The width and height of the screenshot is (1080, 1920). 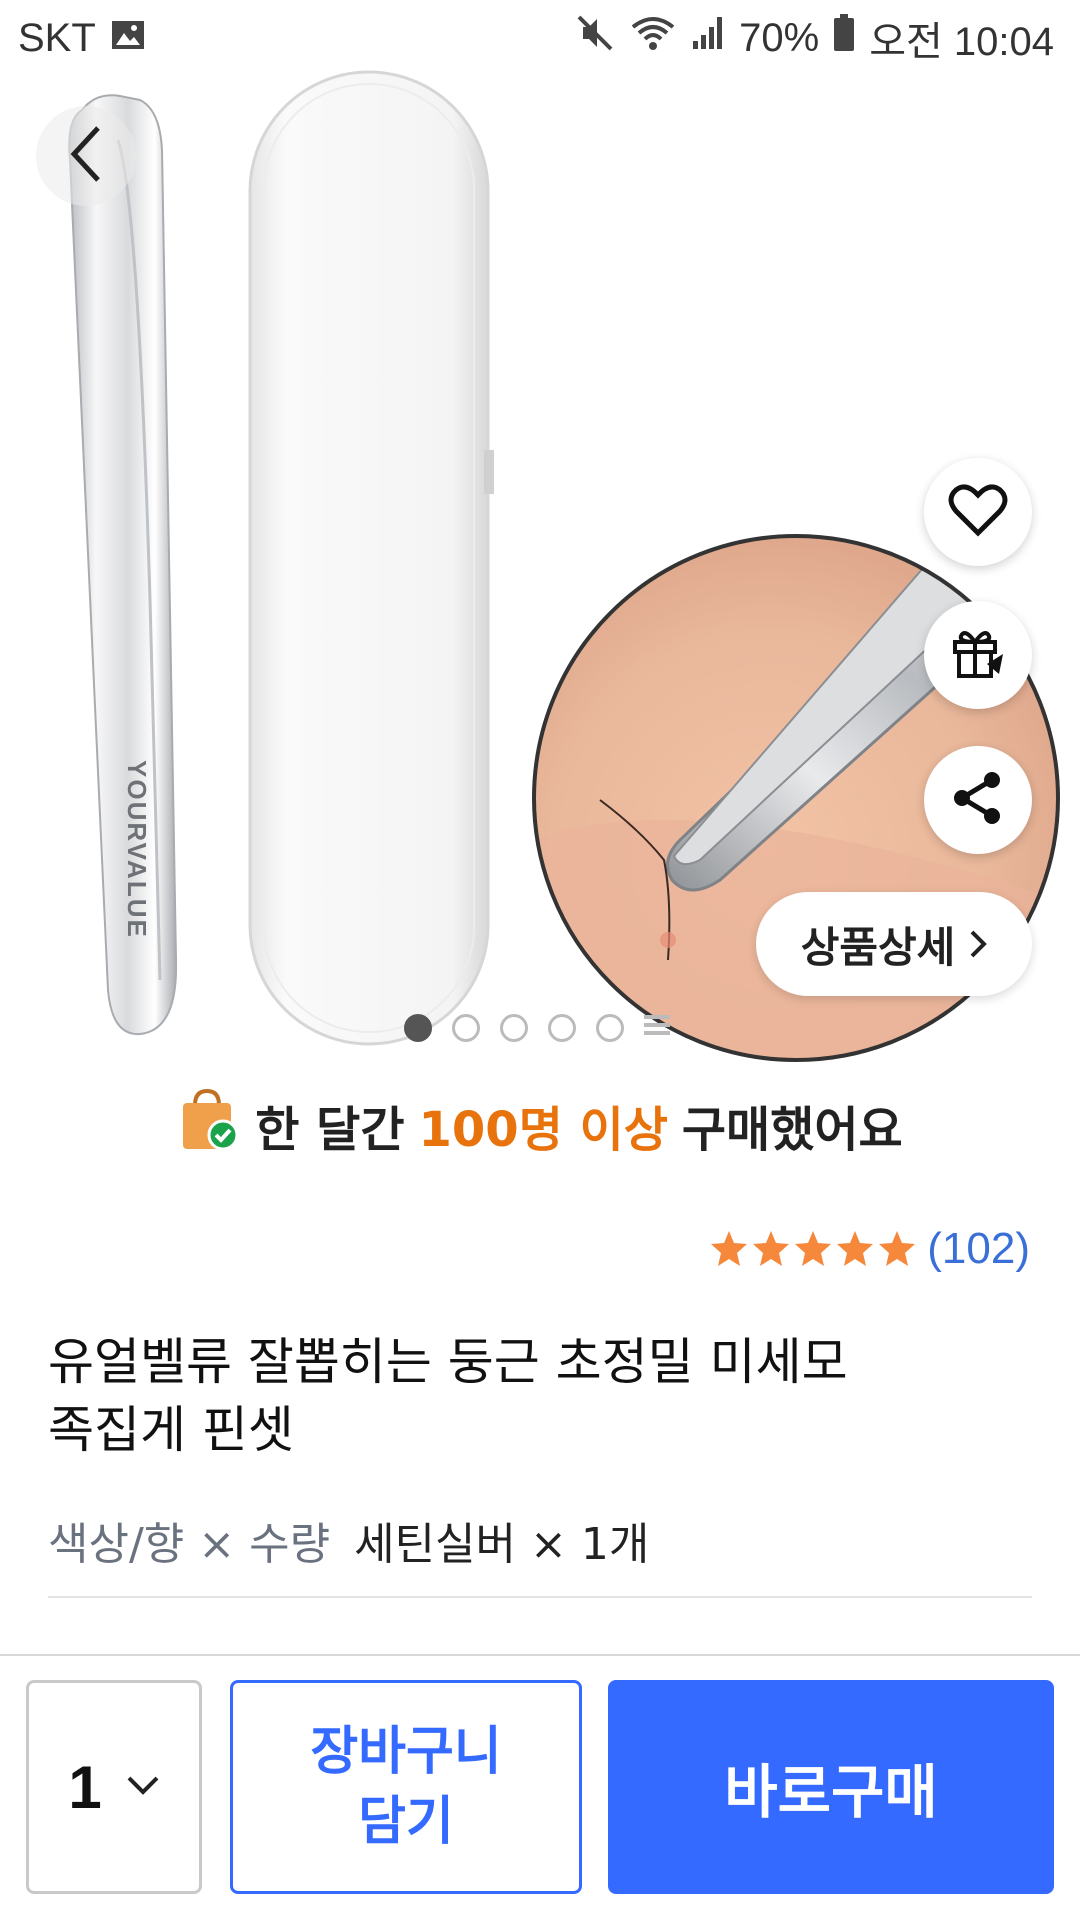 I want to click on rating-summary: (102), so click(x=869, y=1249).